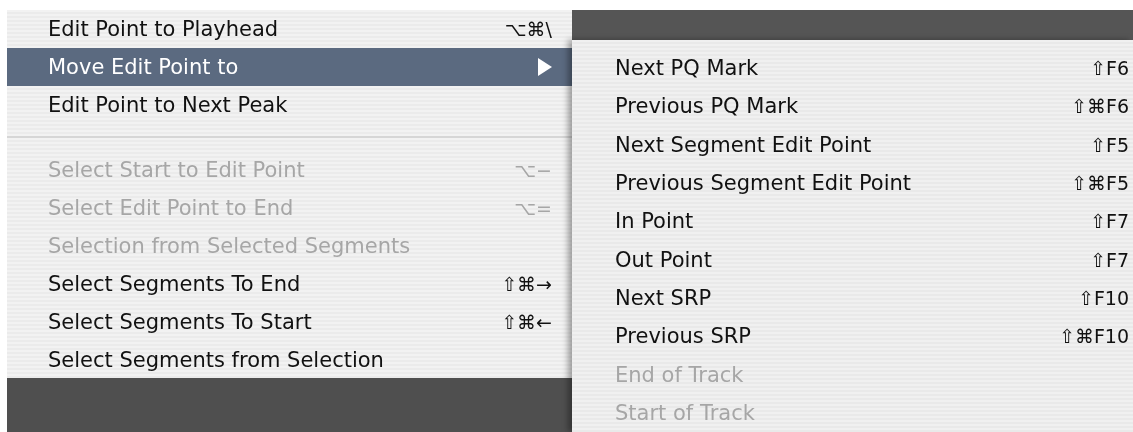 Image resolution: width=1133 pixels, height=432 pixels. I want to click on shortcut-label: ⇧⌘F5, so click(1100, 183).